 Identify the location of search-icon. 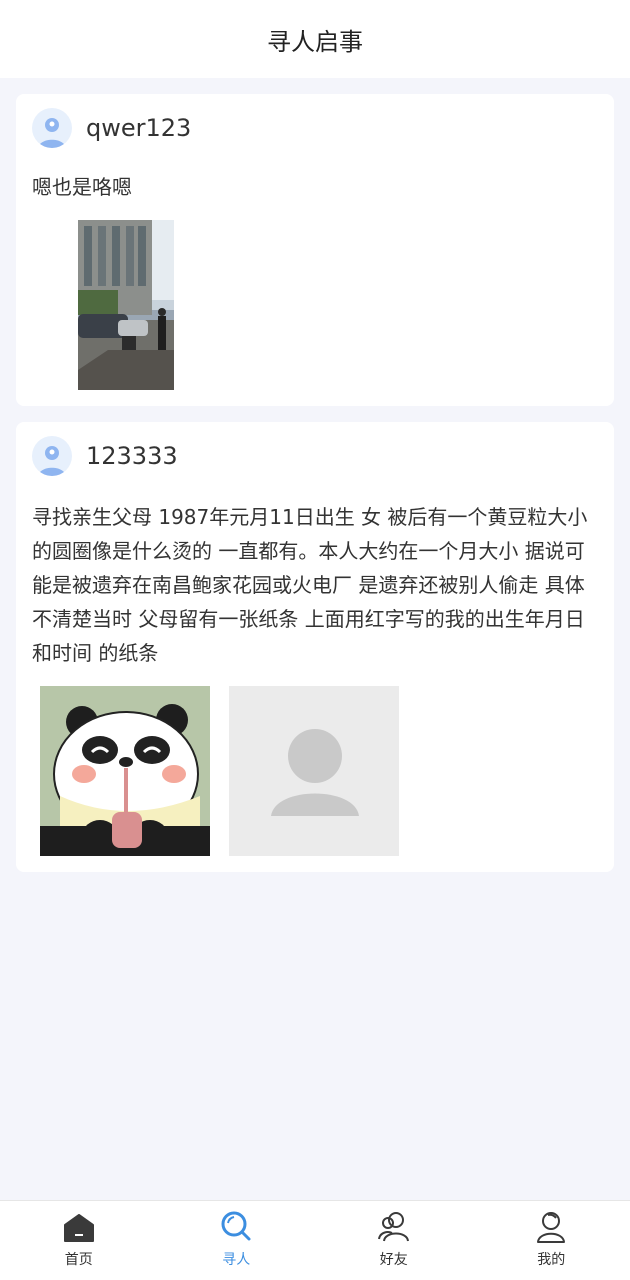
(236, 1226).